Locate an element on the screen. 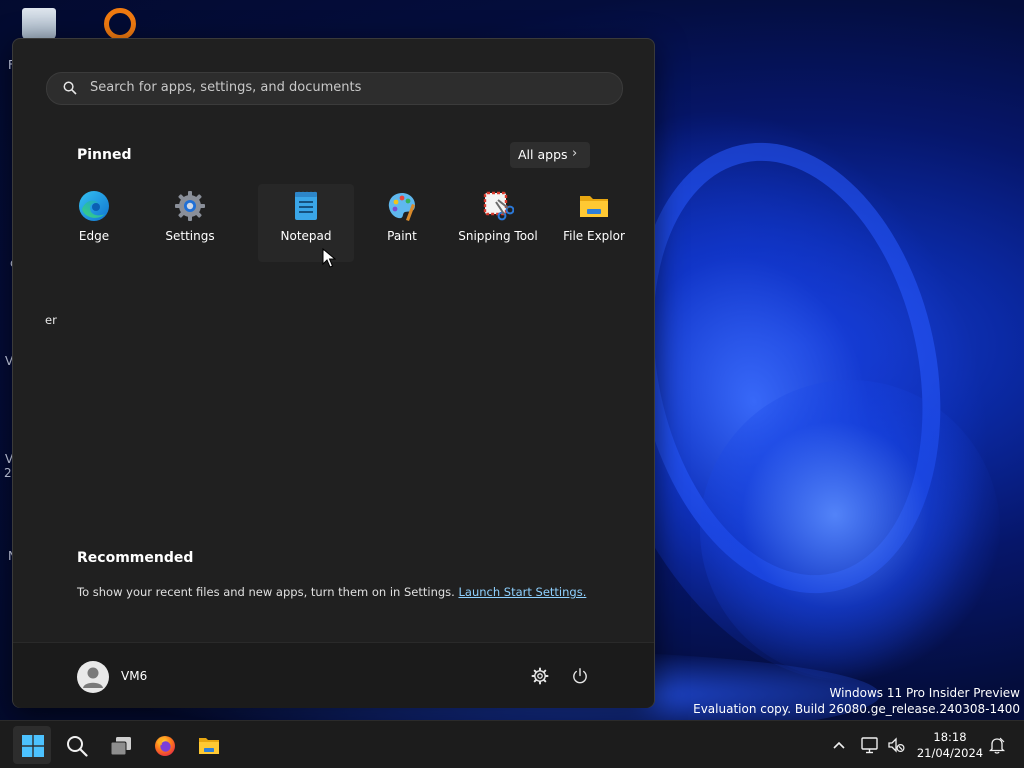  firefox-icon is located at coordinates (165, 746).